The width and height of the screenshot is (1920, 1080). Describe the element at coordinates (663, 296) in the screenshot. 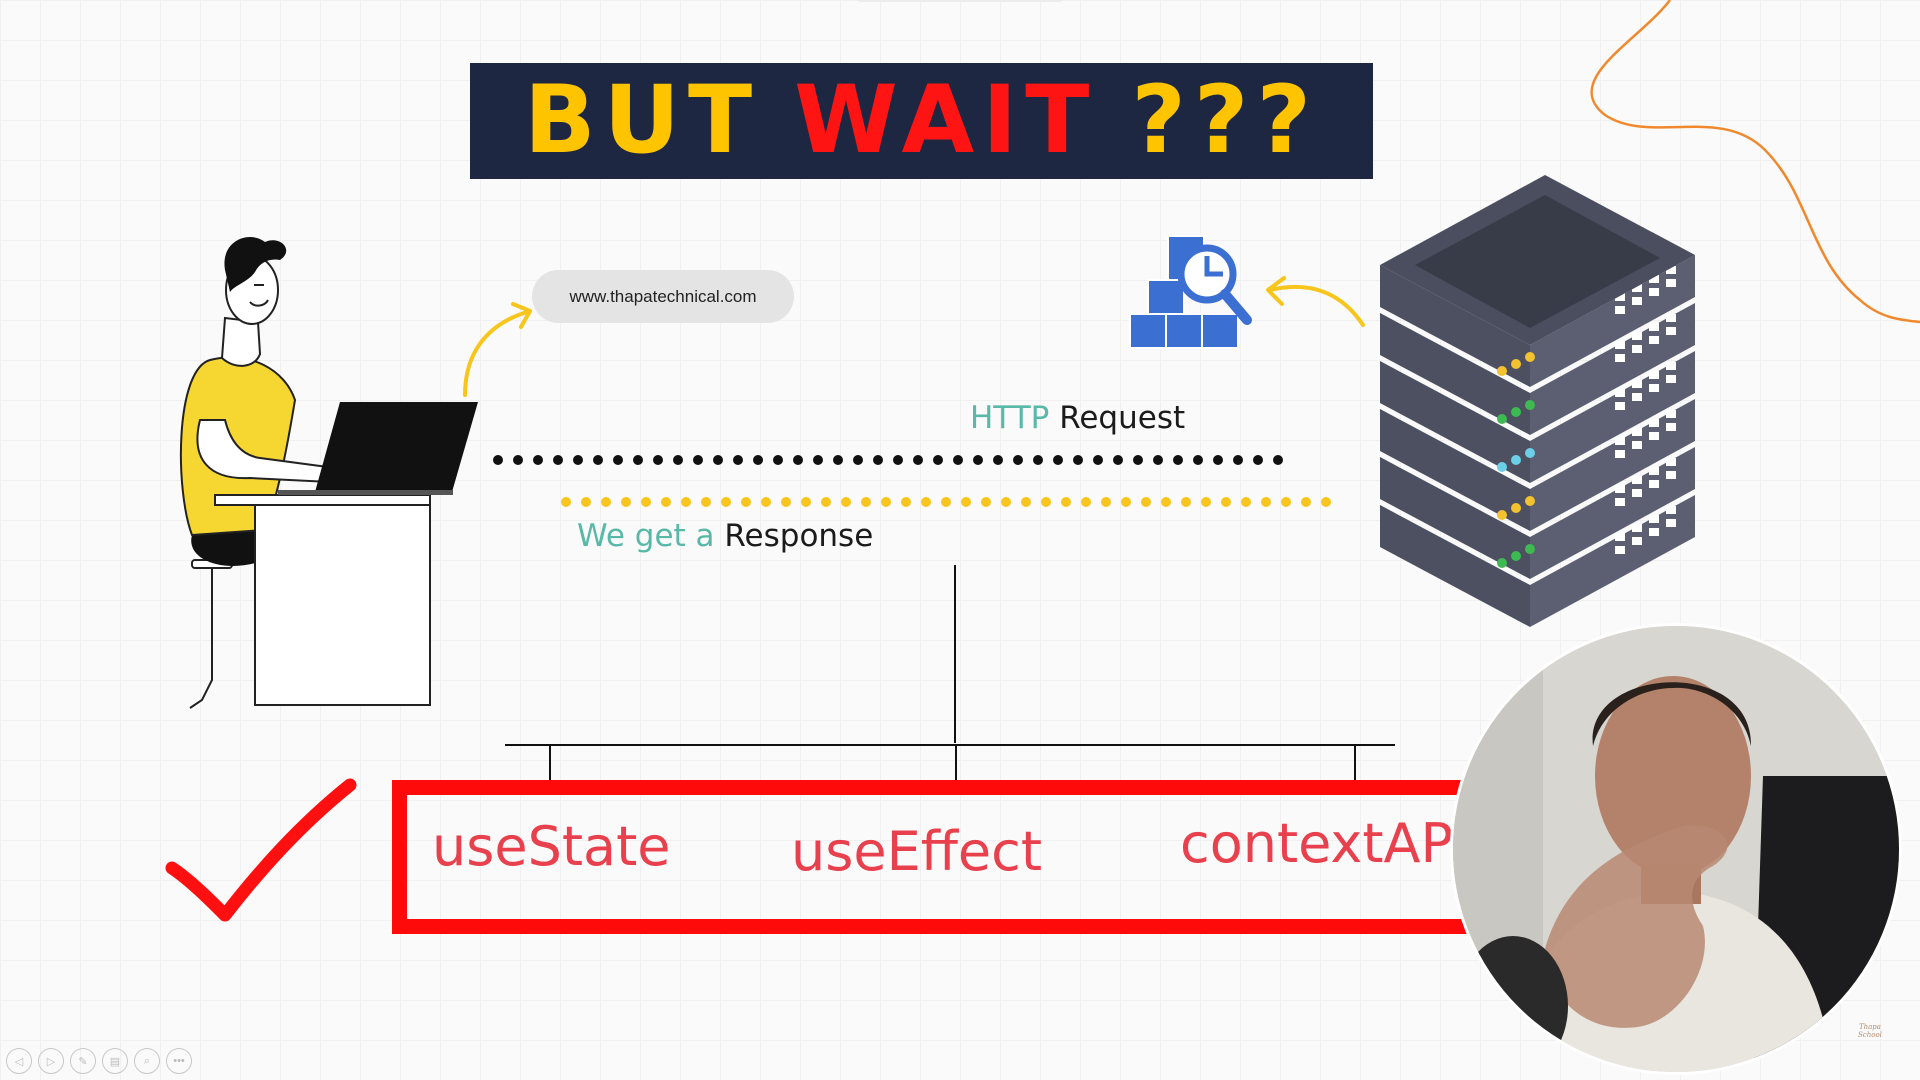

I see `url-bubble: www.thapatechnical.com` at that location.